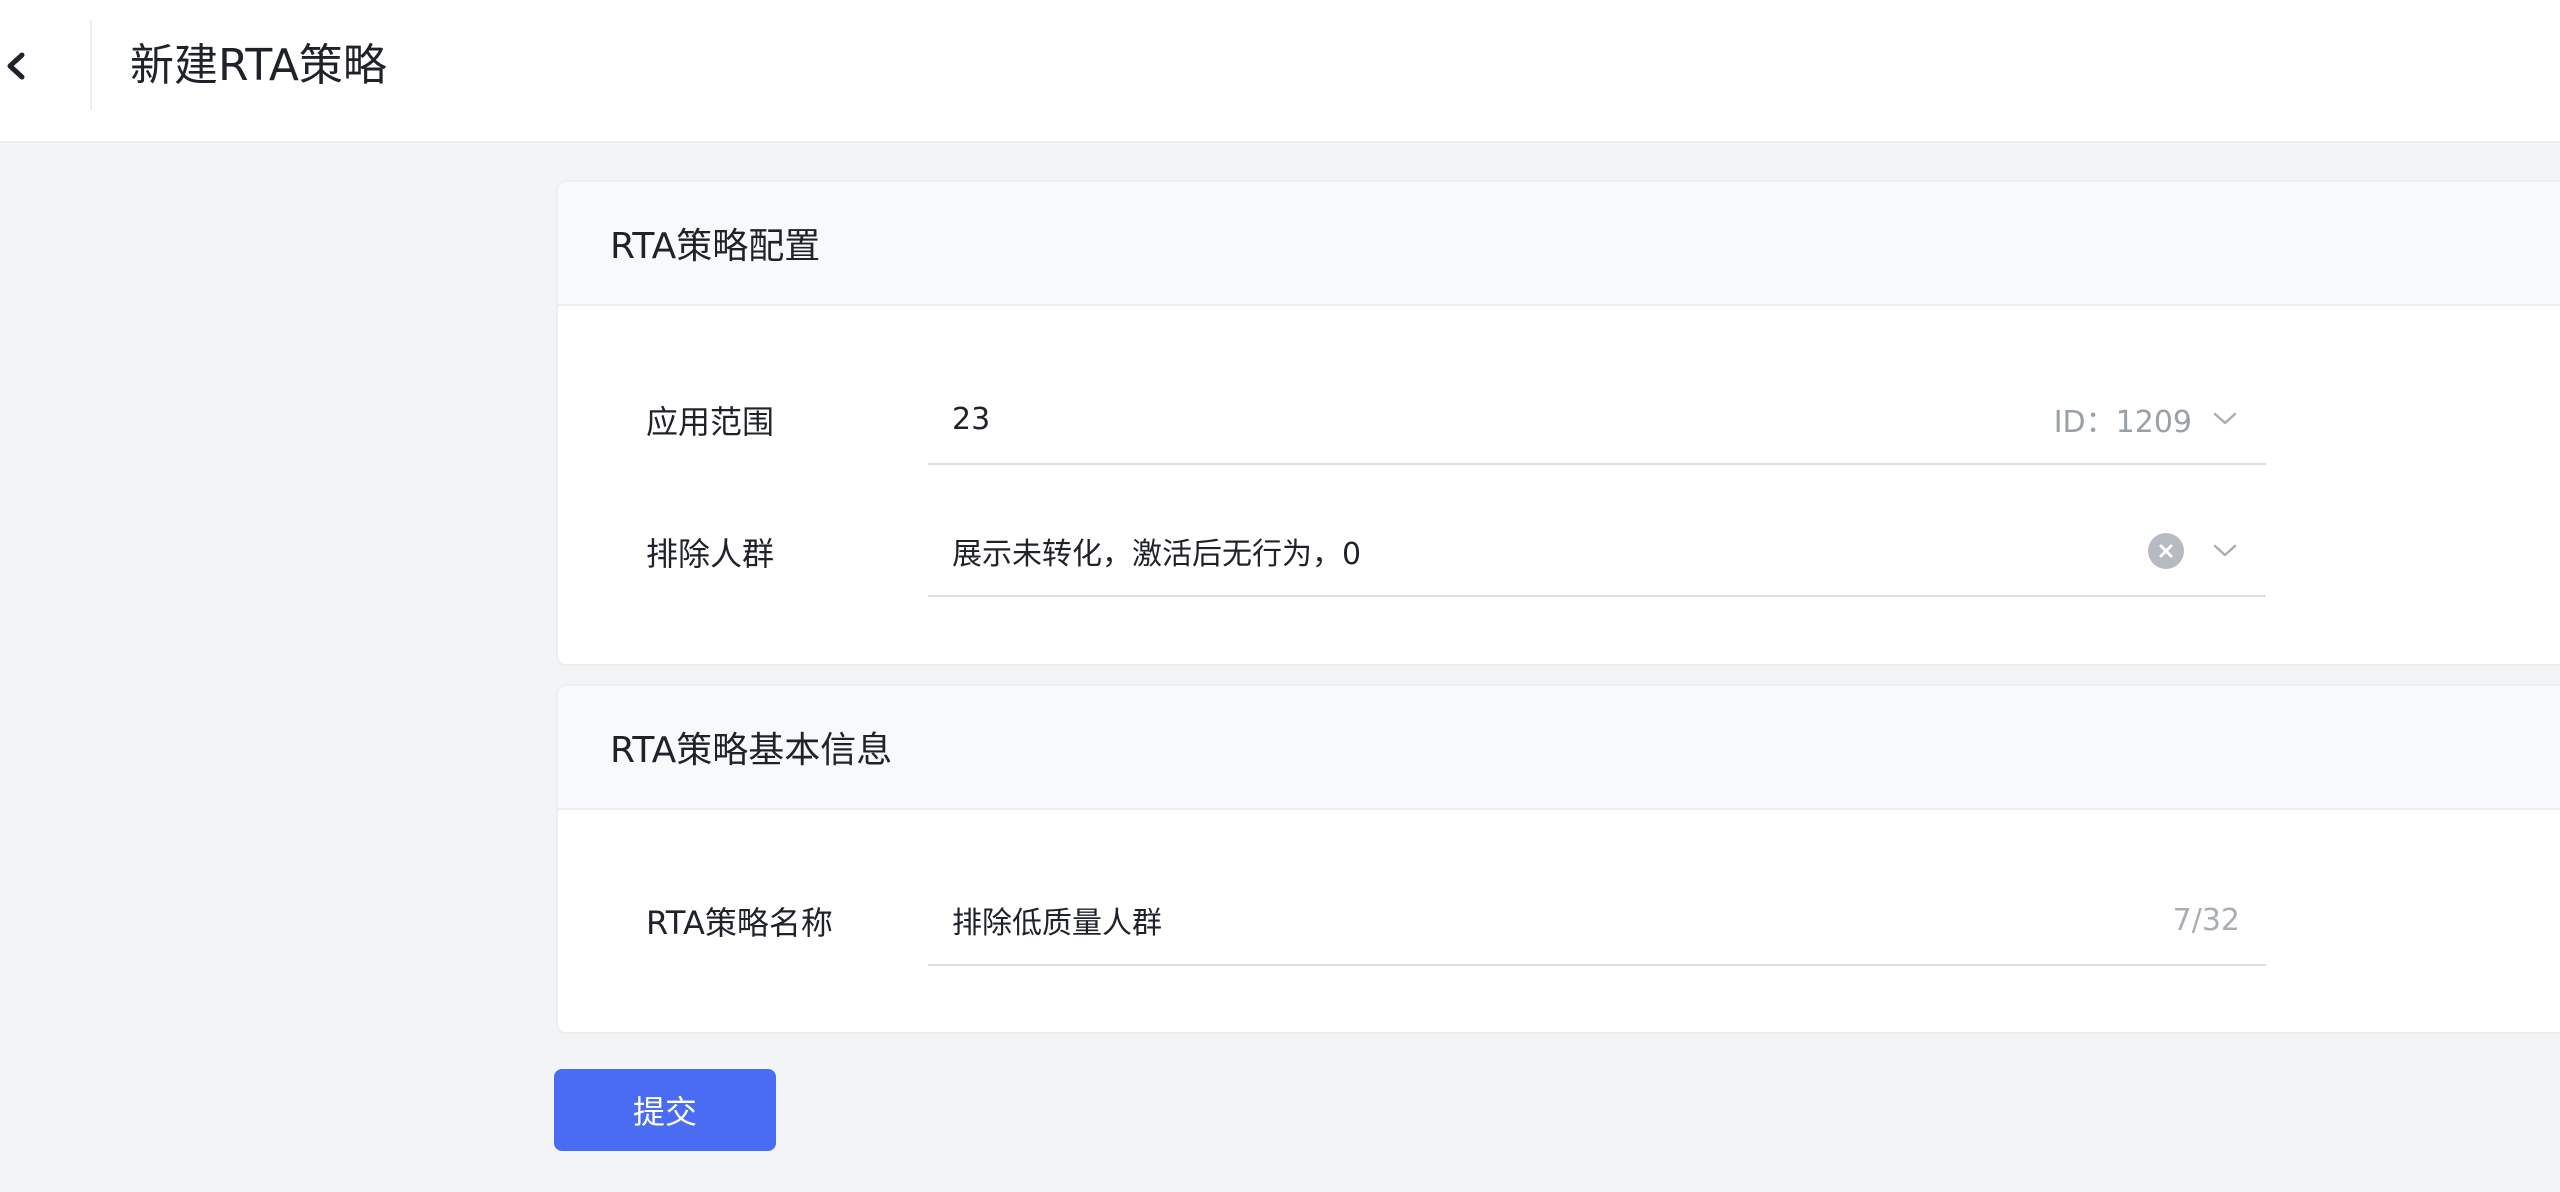  I want to click on name-row: RTA策略名称 排除低质量人群 7/32, so click(1559, 921).